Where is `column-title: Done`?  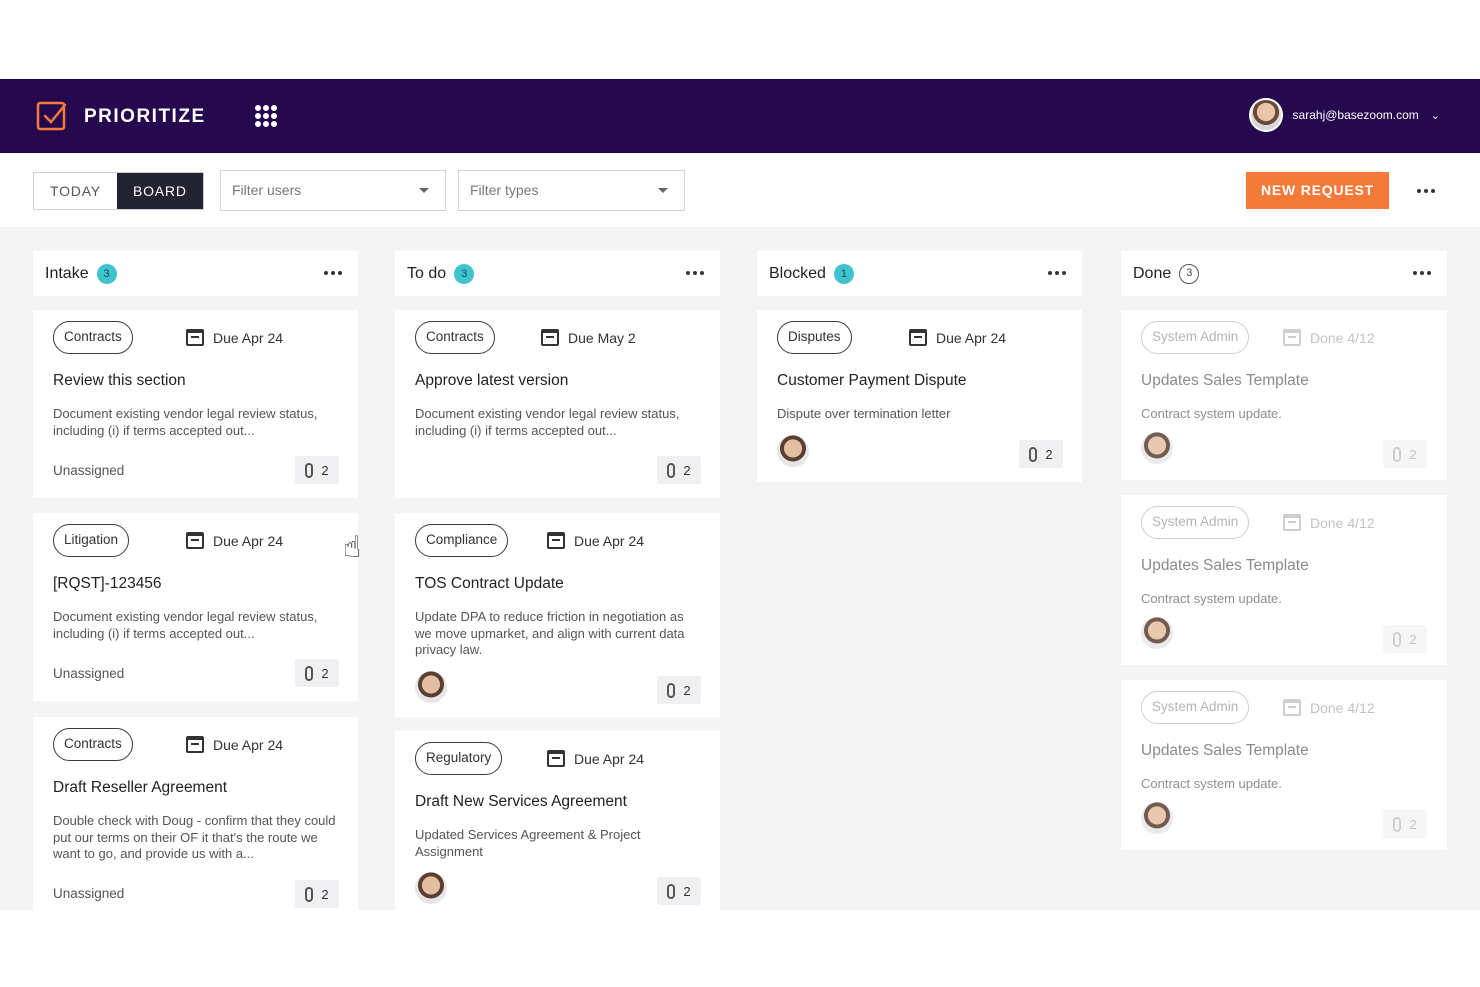
column-title: Done is located at coordinates (1152, 273).